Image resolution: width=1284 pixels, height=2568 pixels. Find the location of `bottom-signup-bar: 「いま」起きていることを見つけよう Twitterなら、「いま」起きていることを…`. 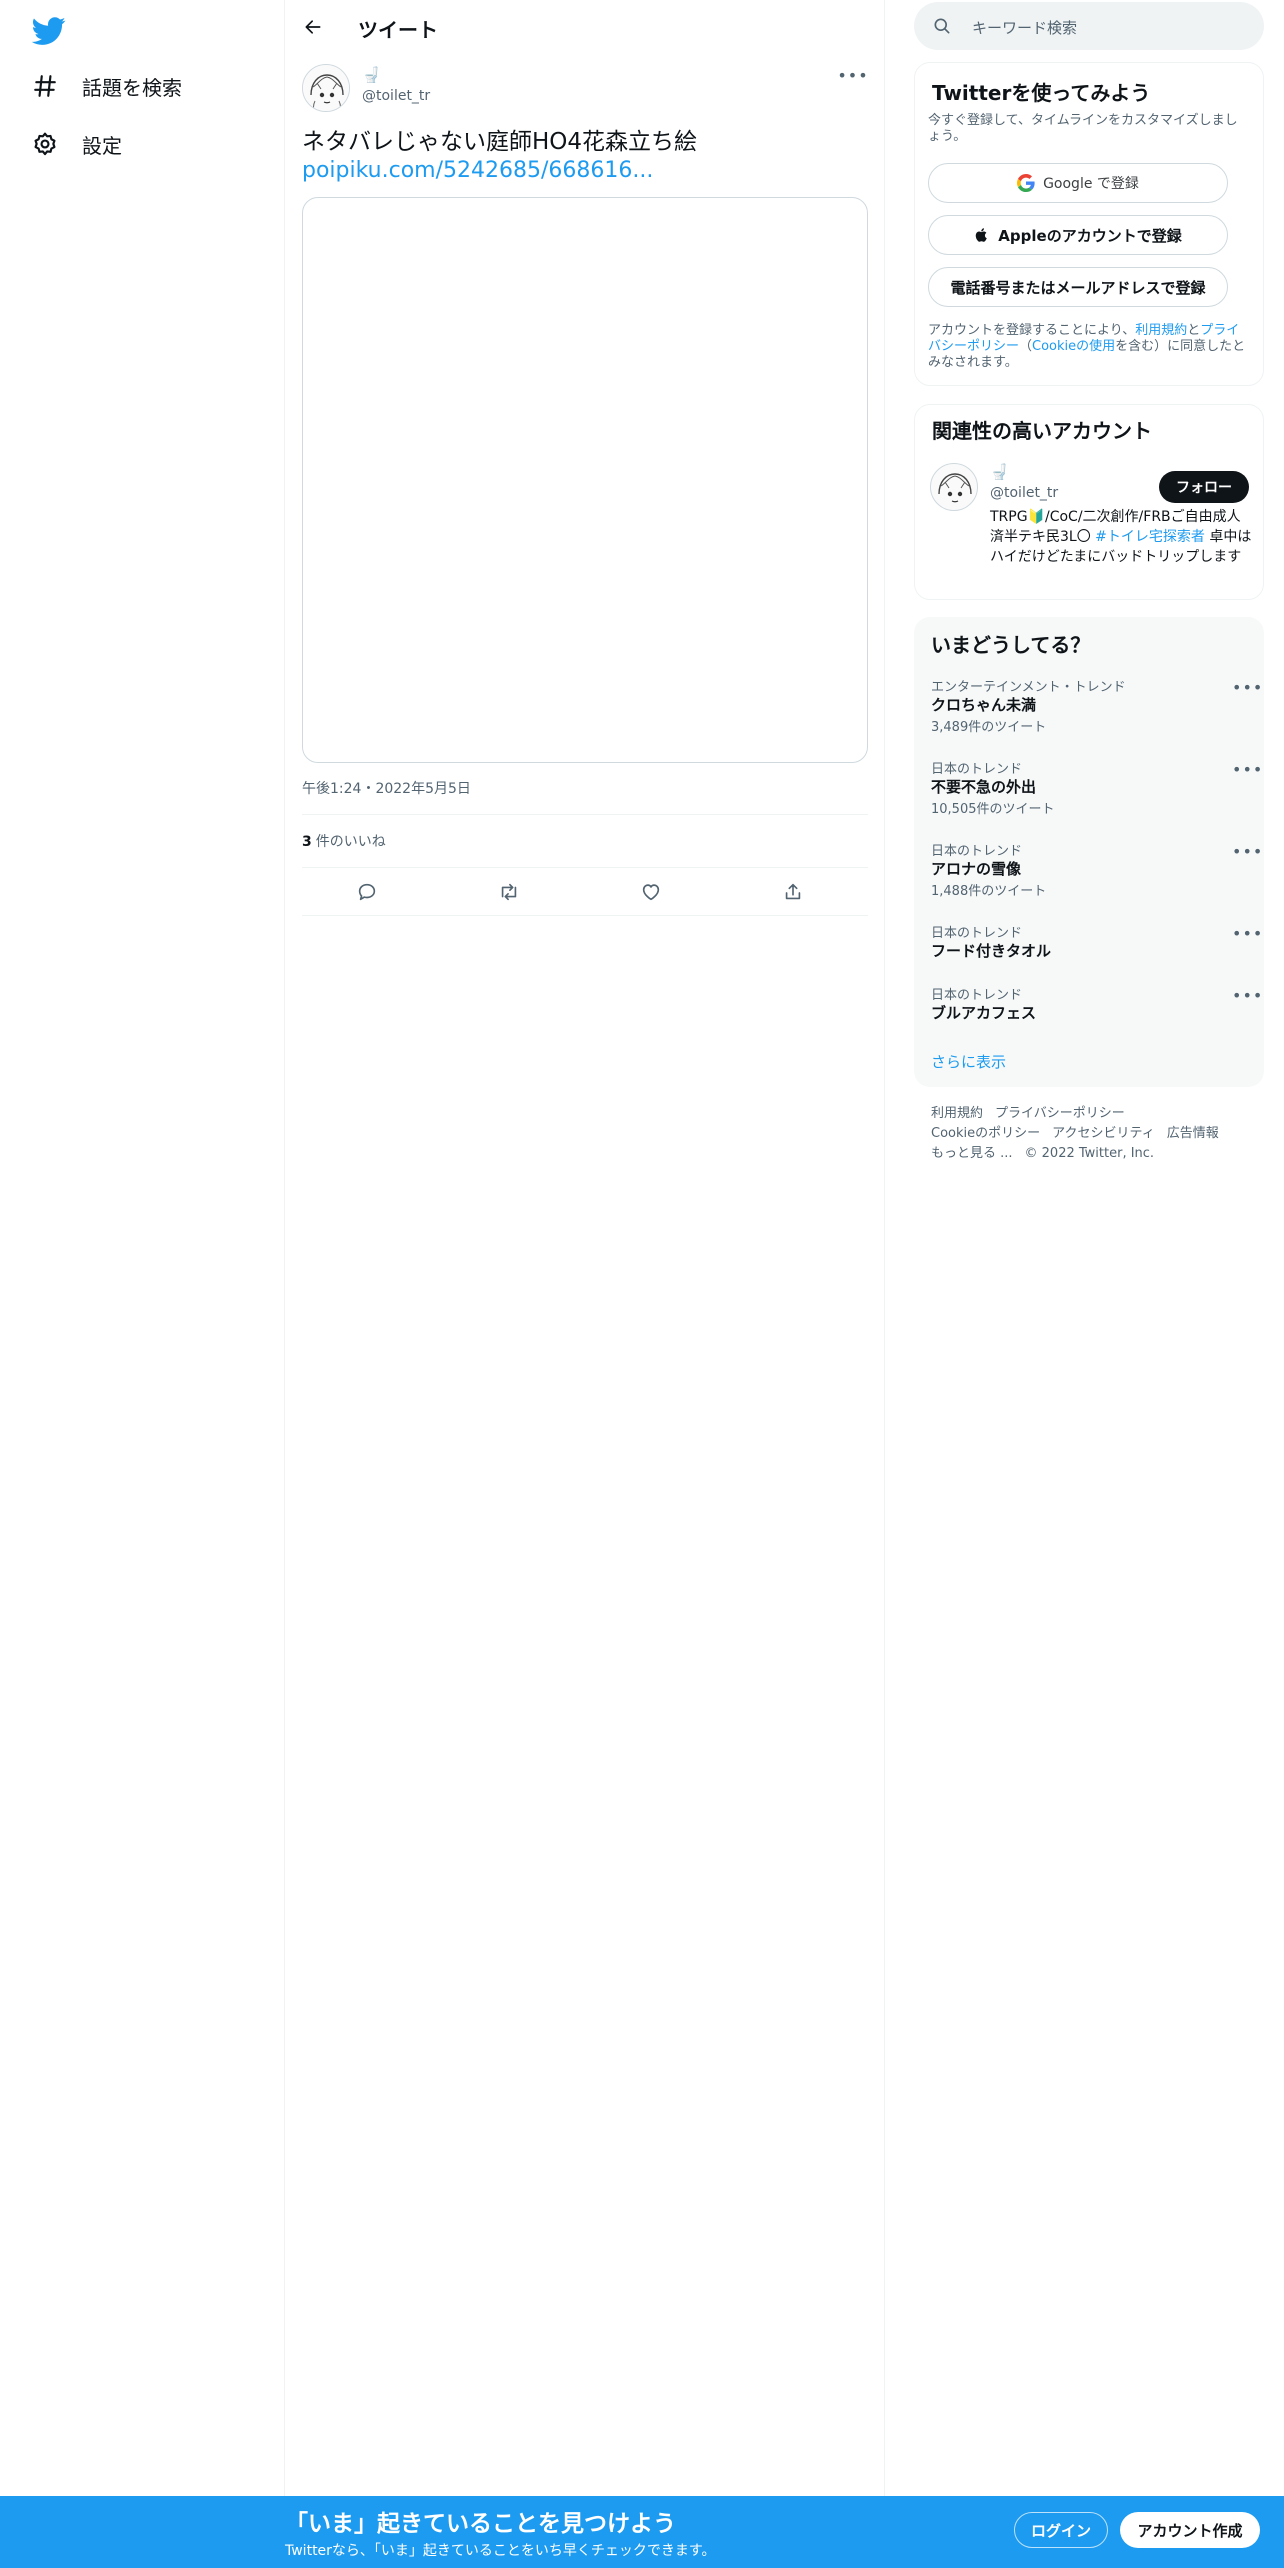

bottom-signup-bar: 「いま」起きていることを見つけよう Twitterなら、「いま」起きていることを… is located at coordinates (642, 2532).